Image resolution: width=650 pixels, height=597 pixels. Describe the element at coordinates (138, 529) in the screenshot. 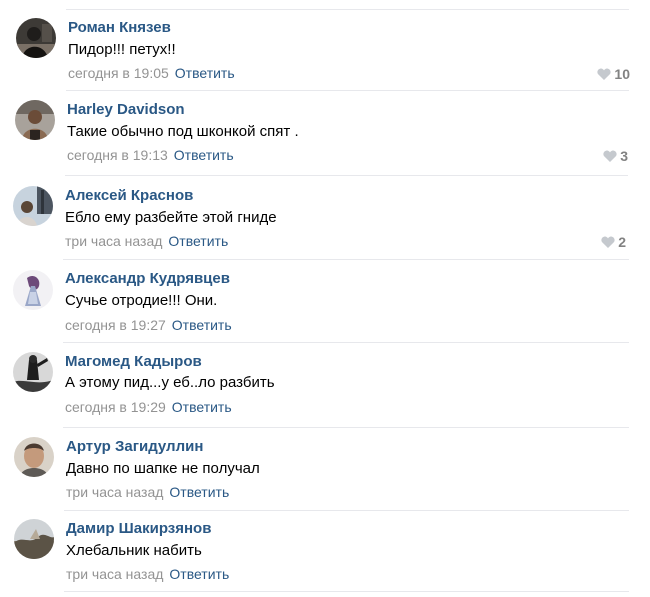

I see `comment-author: Дамир Шакирзянов` at that location.